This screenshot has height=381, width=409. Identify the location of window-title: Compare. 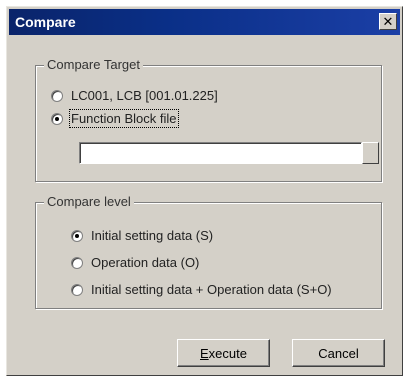
(45, 22).